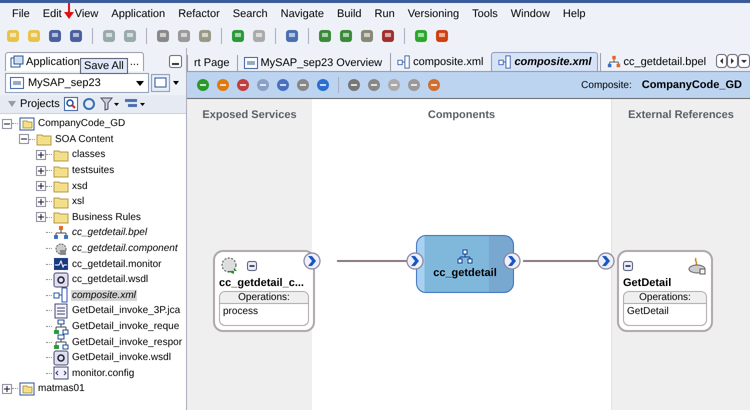 The image size is (750, 410). Describe the element at coordinates (733, 61) in the screenshot. I see `tab-scroll-icon` at that location.